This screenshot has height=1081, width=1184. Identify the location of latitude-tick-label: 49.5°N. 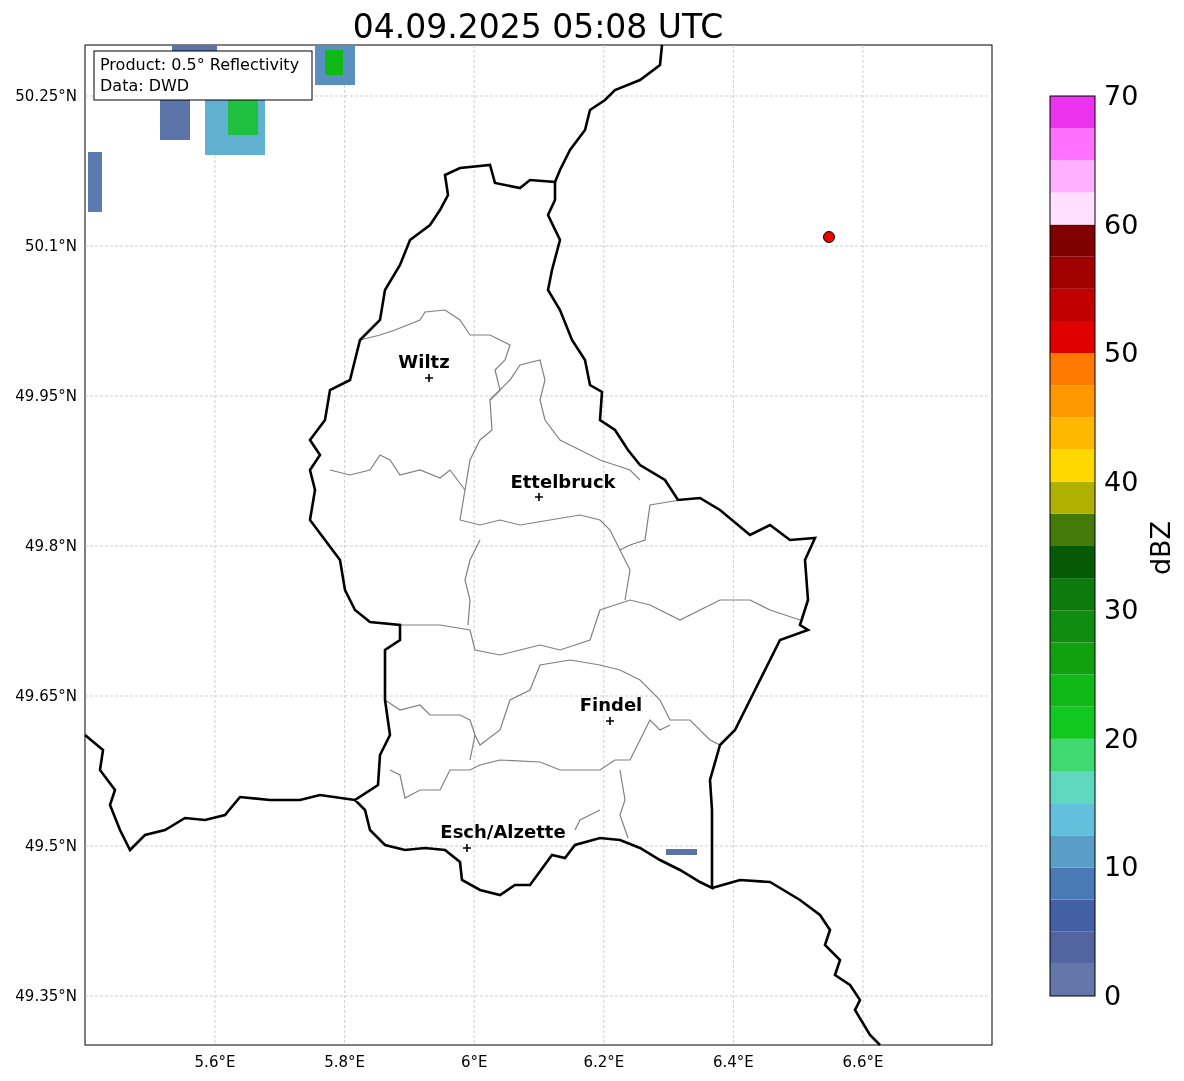
(50, 846).